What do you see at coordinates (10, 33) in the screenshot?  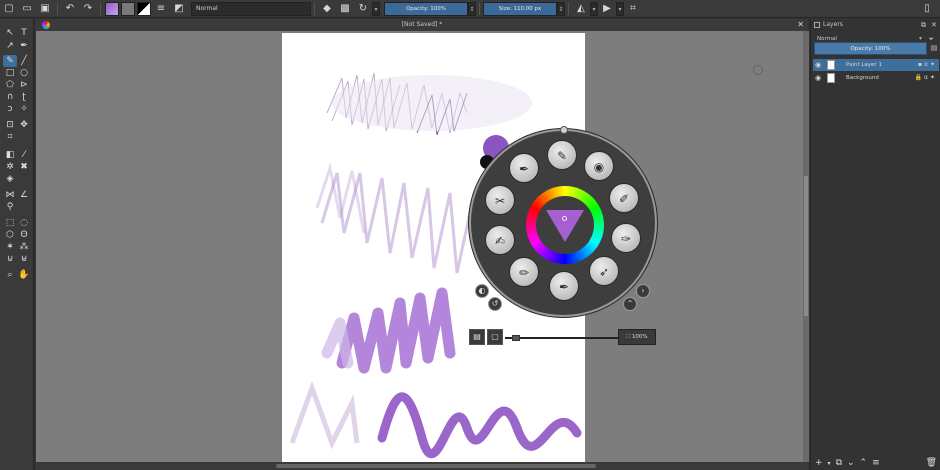 I see `select-shape-icon: ↖` at bounding box center [10, 33].